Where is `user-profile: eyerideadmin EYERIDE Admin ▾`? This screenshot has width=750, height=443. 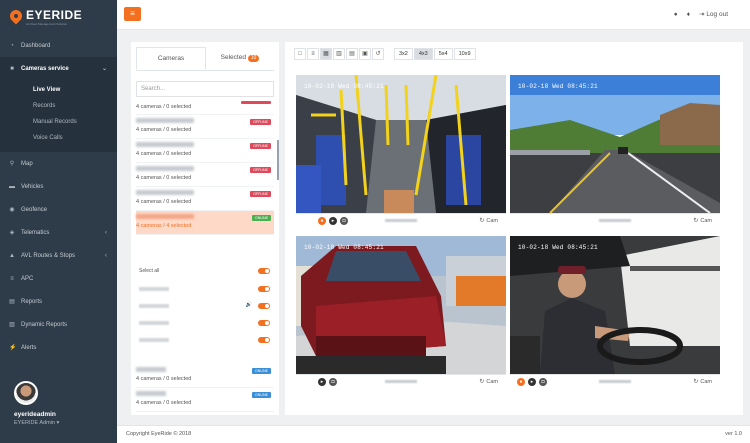 user-profile: eyerideadmin EYERIDE Admin ▾ is located at coordinates (58, 408).